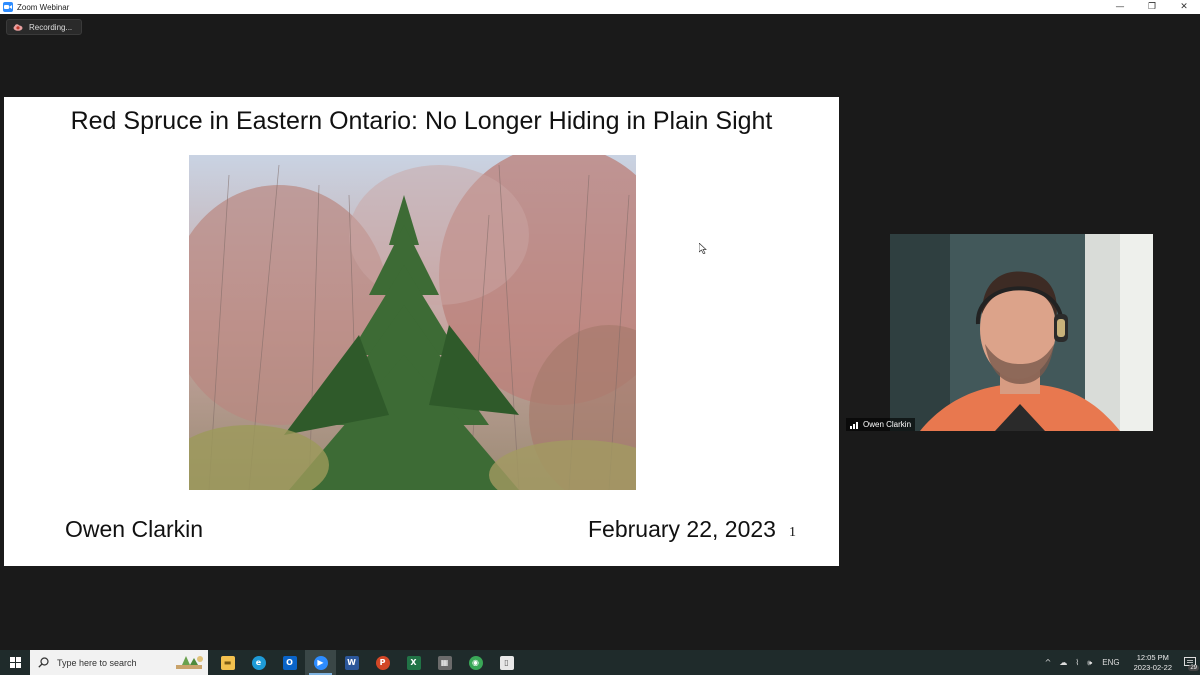  What do you see at coordinates (600, 7) in the screenshot?
I see `title-bar: Zoom Webinar — ❐ ✕` at bounding box center [600, 7].